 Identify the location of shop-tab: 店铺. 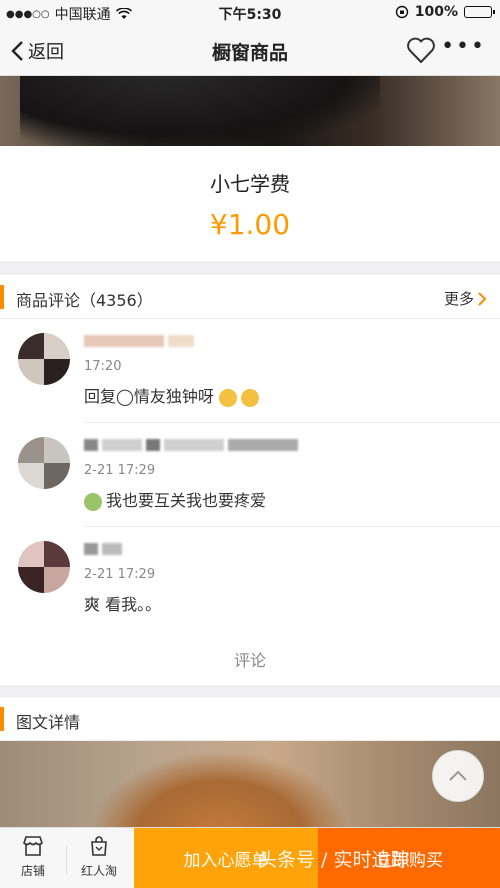
(33, 856).